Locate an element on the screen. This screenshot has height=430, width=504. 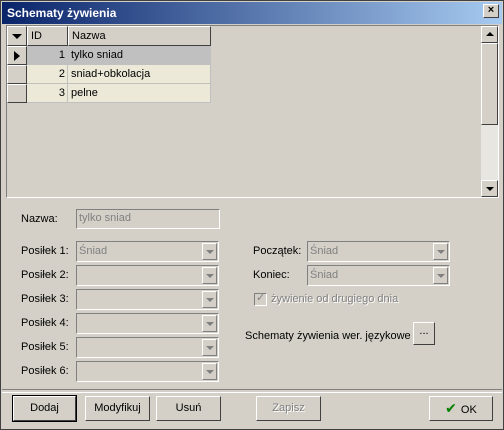
grid-header-indicator is located at coordinates (17, 36).